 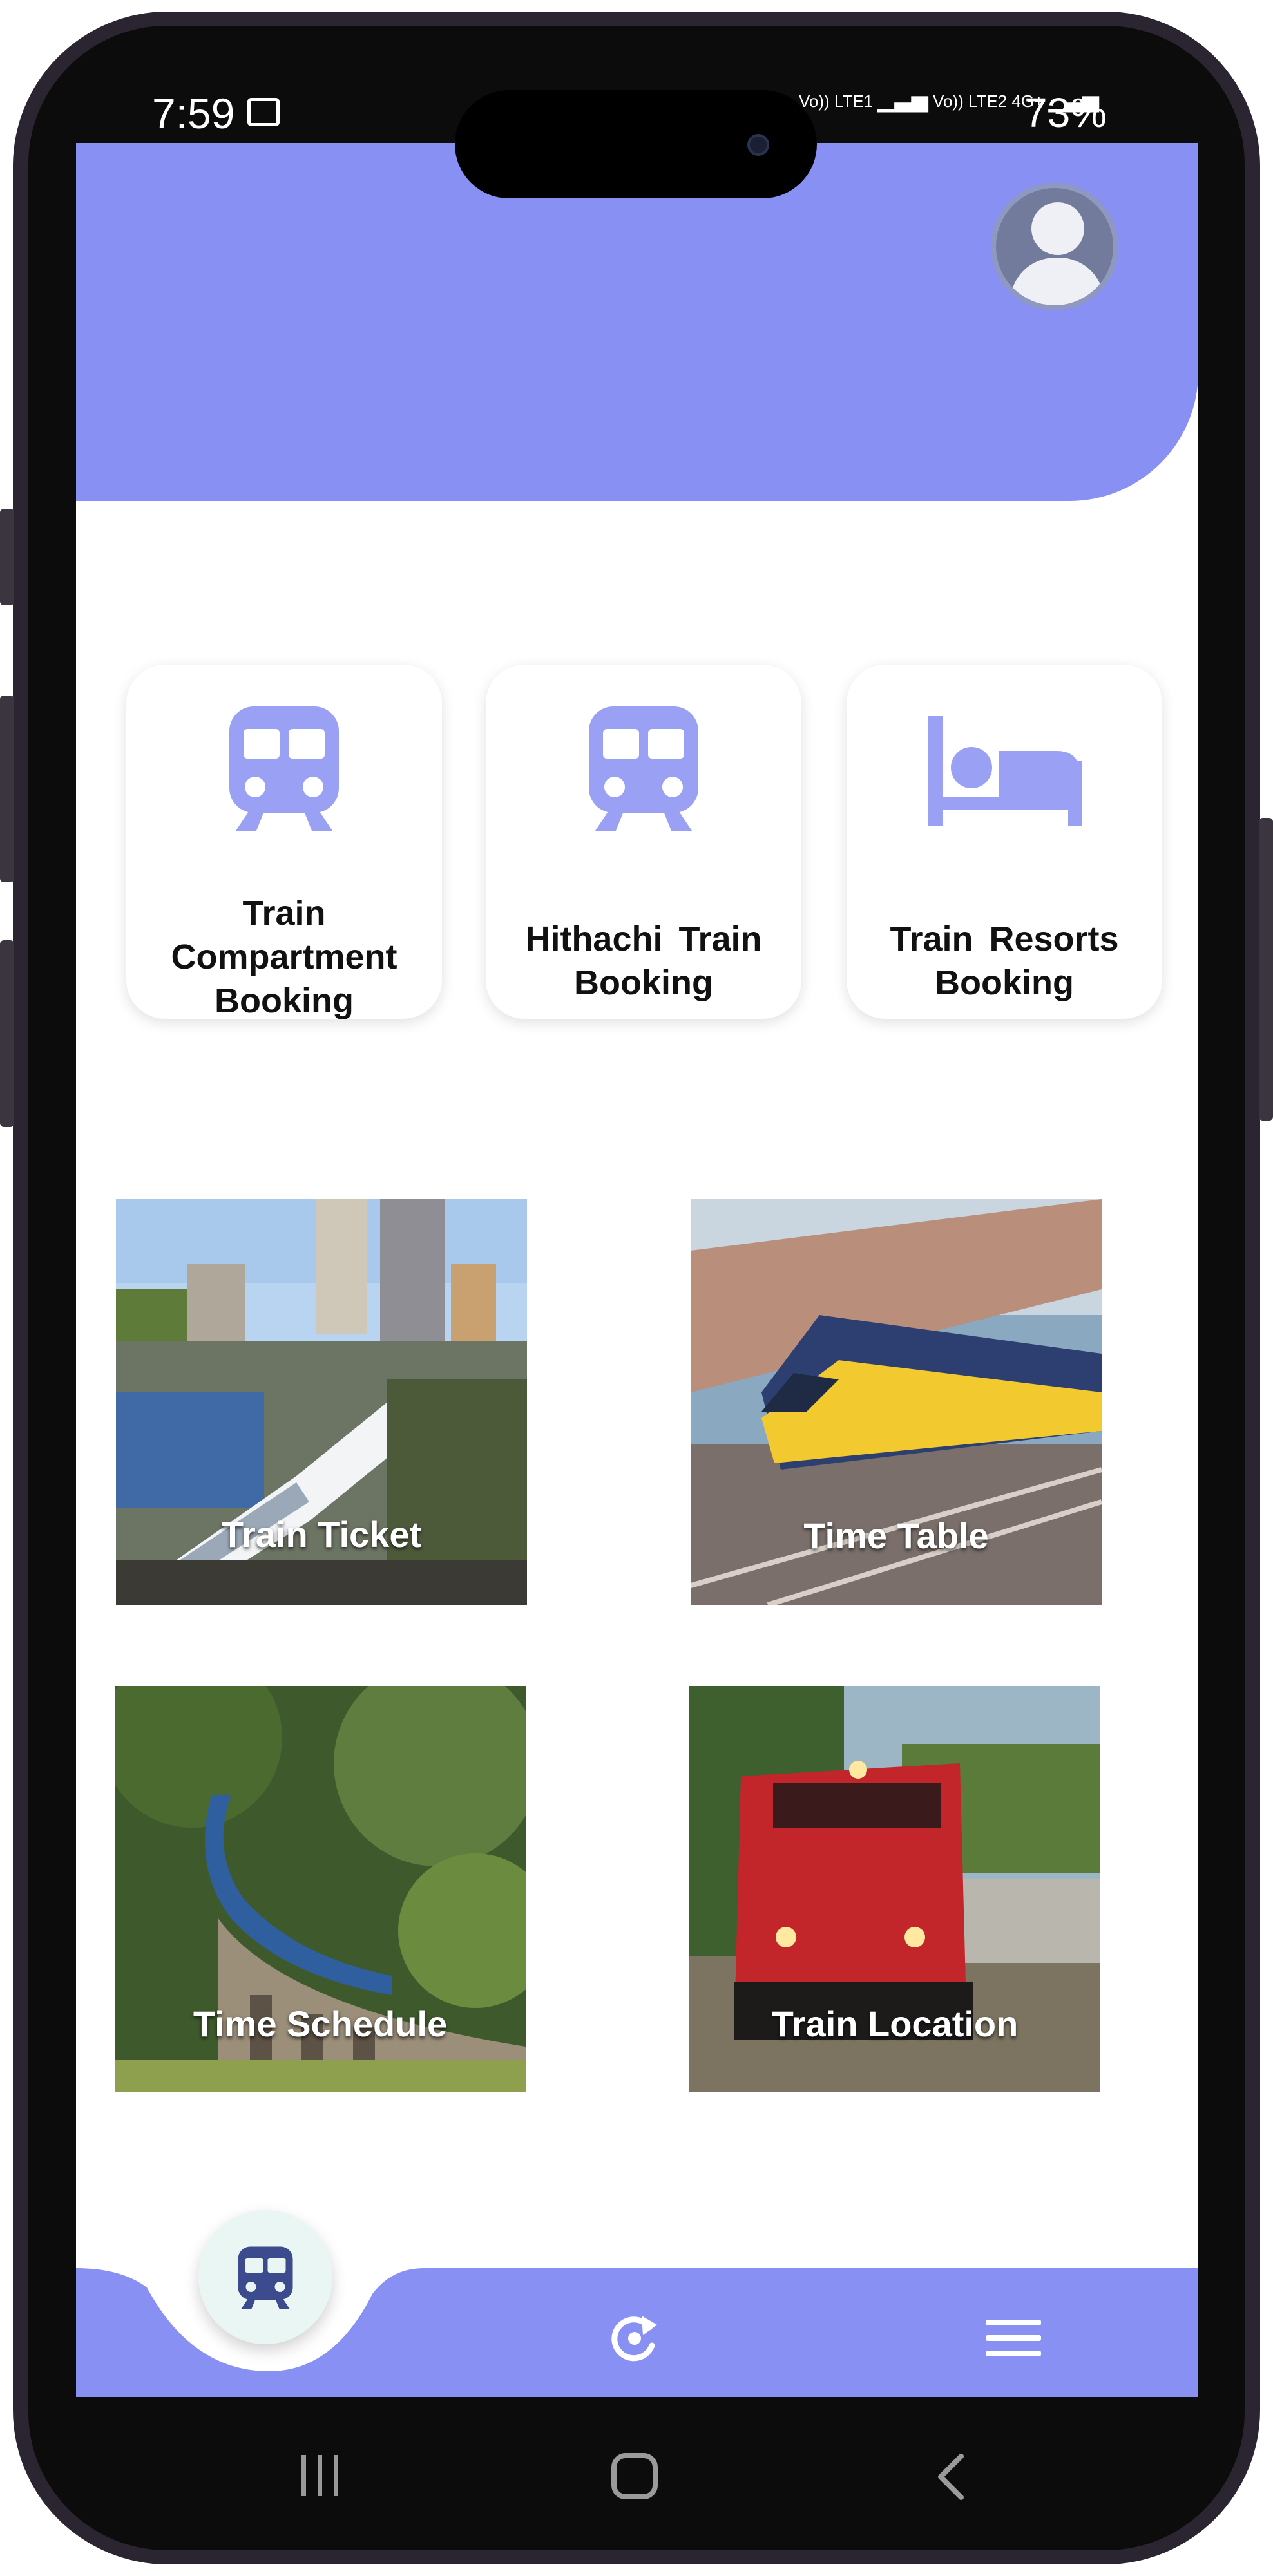 What do you see at coordinates (971, 101) in the screenshot?
I see `network-sim2: Vo)) LTE2` at bounding box center [971, 101].